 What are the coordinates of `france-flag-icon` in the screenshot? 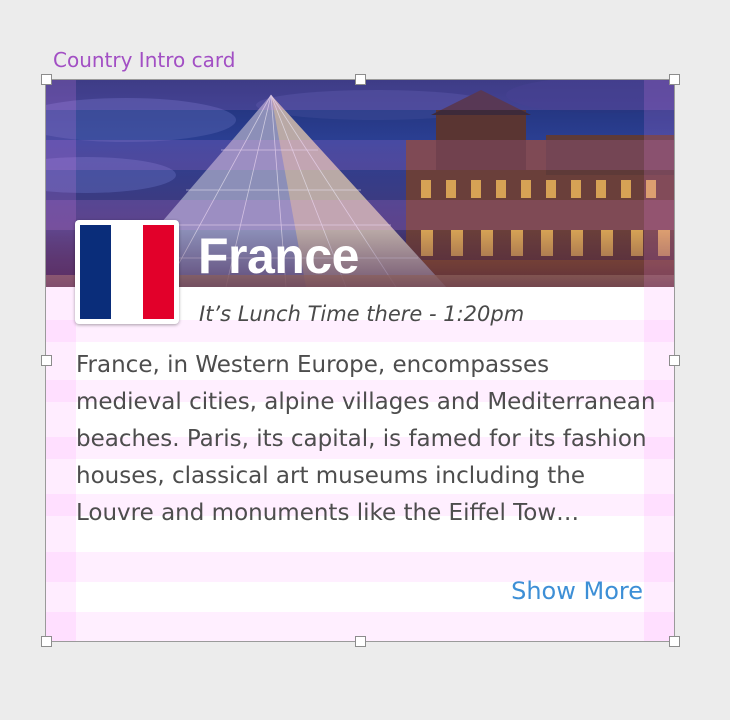 It's located at (127, 272).